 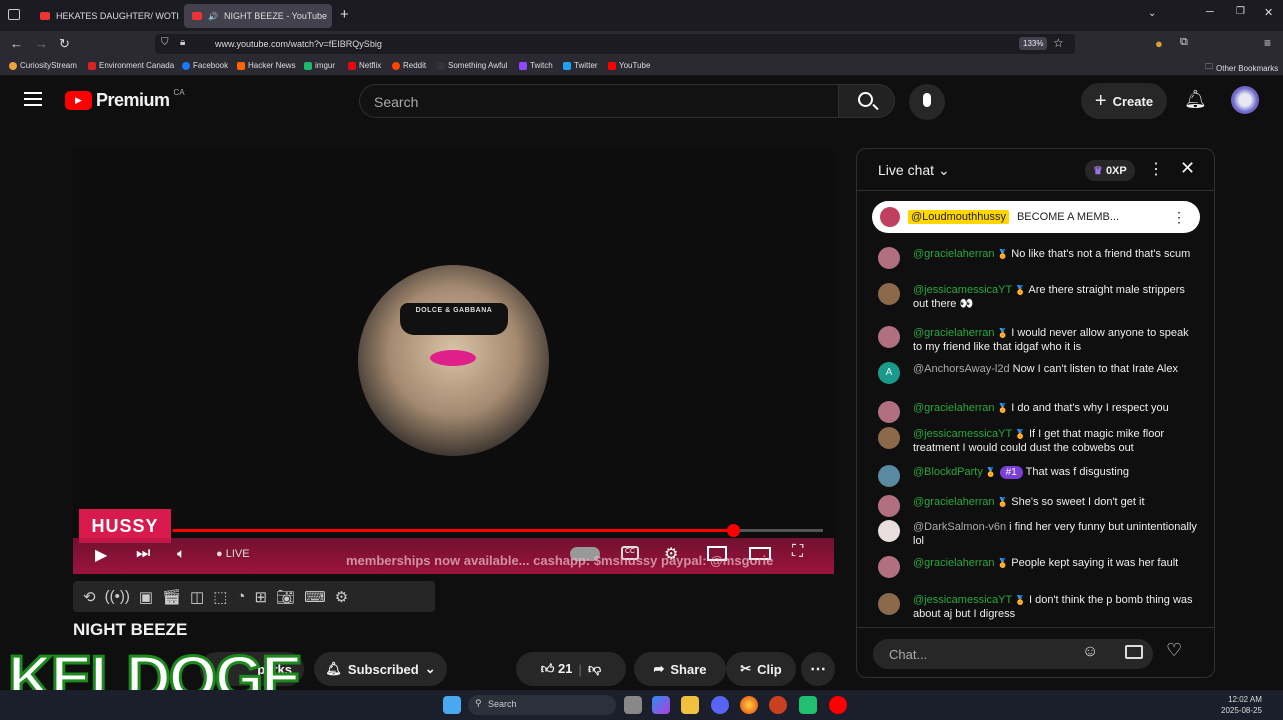 What do you see at coordinates (131, 65) in the screenshot?
I see `bookmark-environment-canada: Environment Canada` at bounding box center [131, 65].